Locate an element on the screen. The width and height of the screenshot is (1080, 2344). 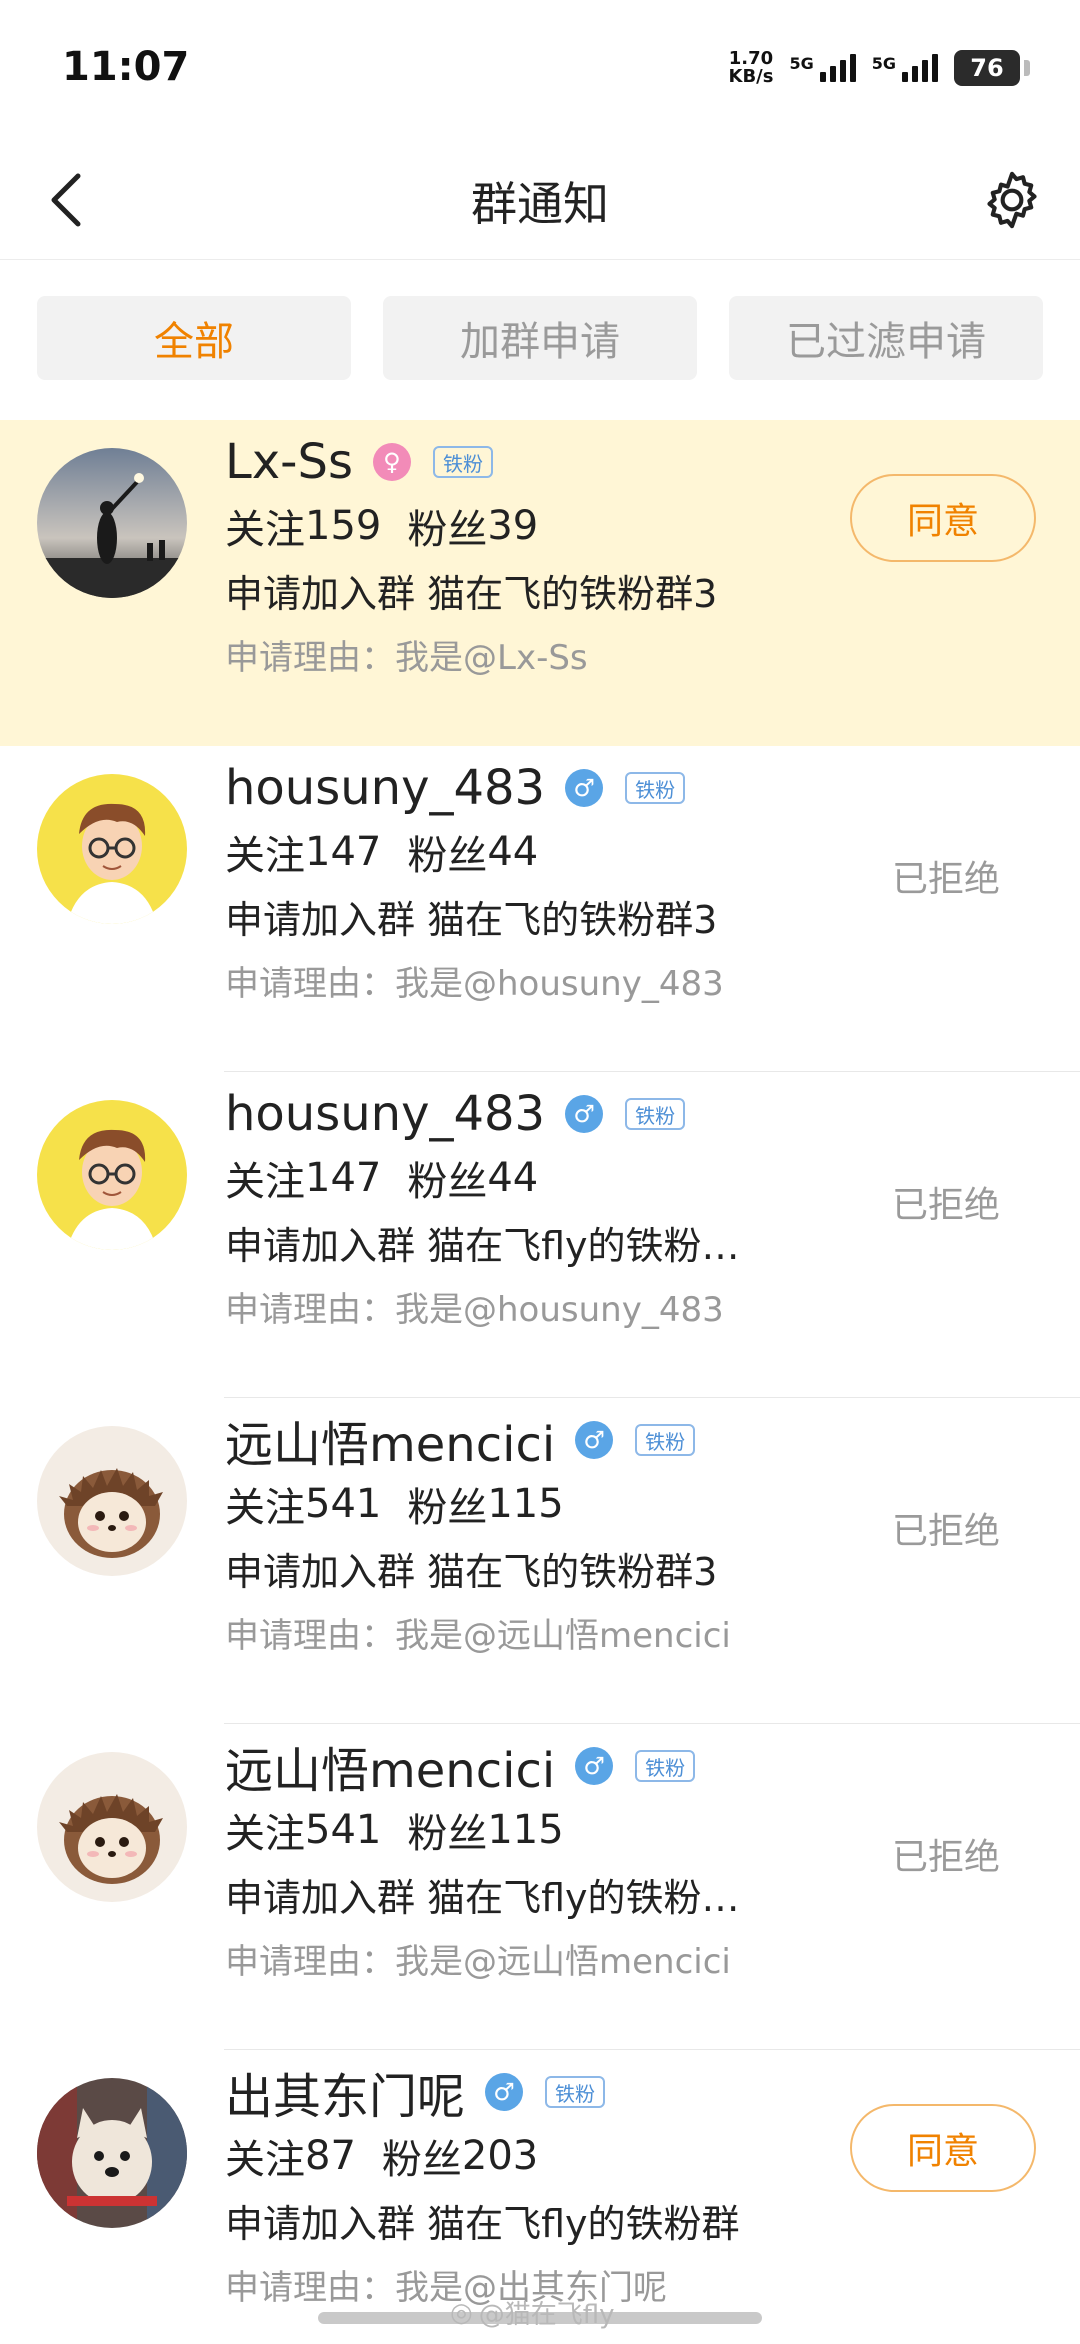
follow-count: 87 is located at coordinates (330, 2156).